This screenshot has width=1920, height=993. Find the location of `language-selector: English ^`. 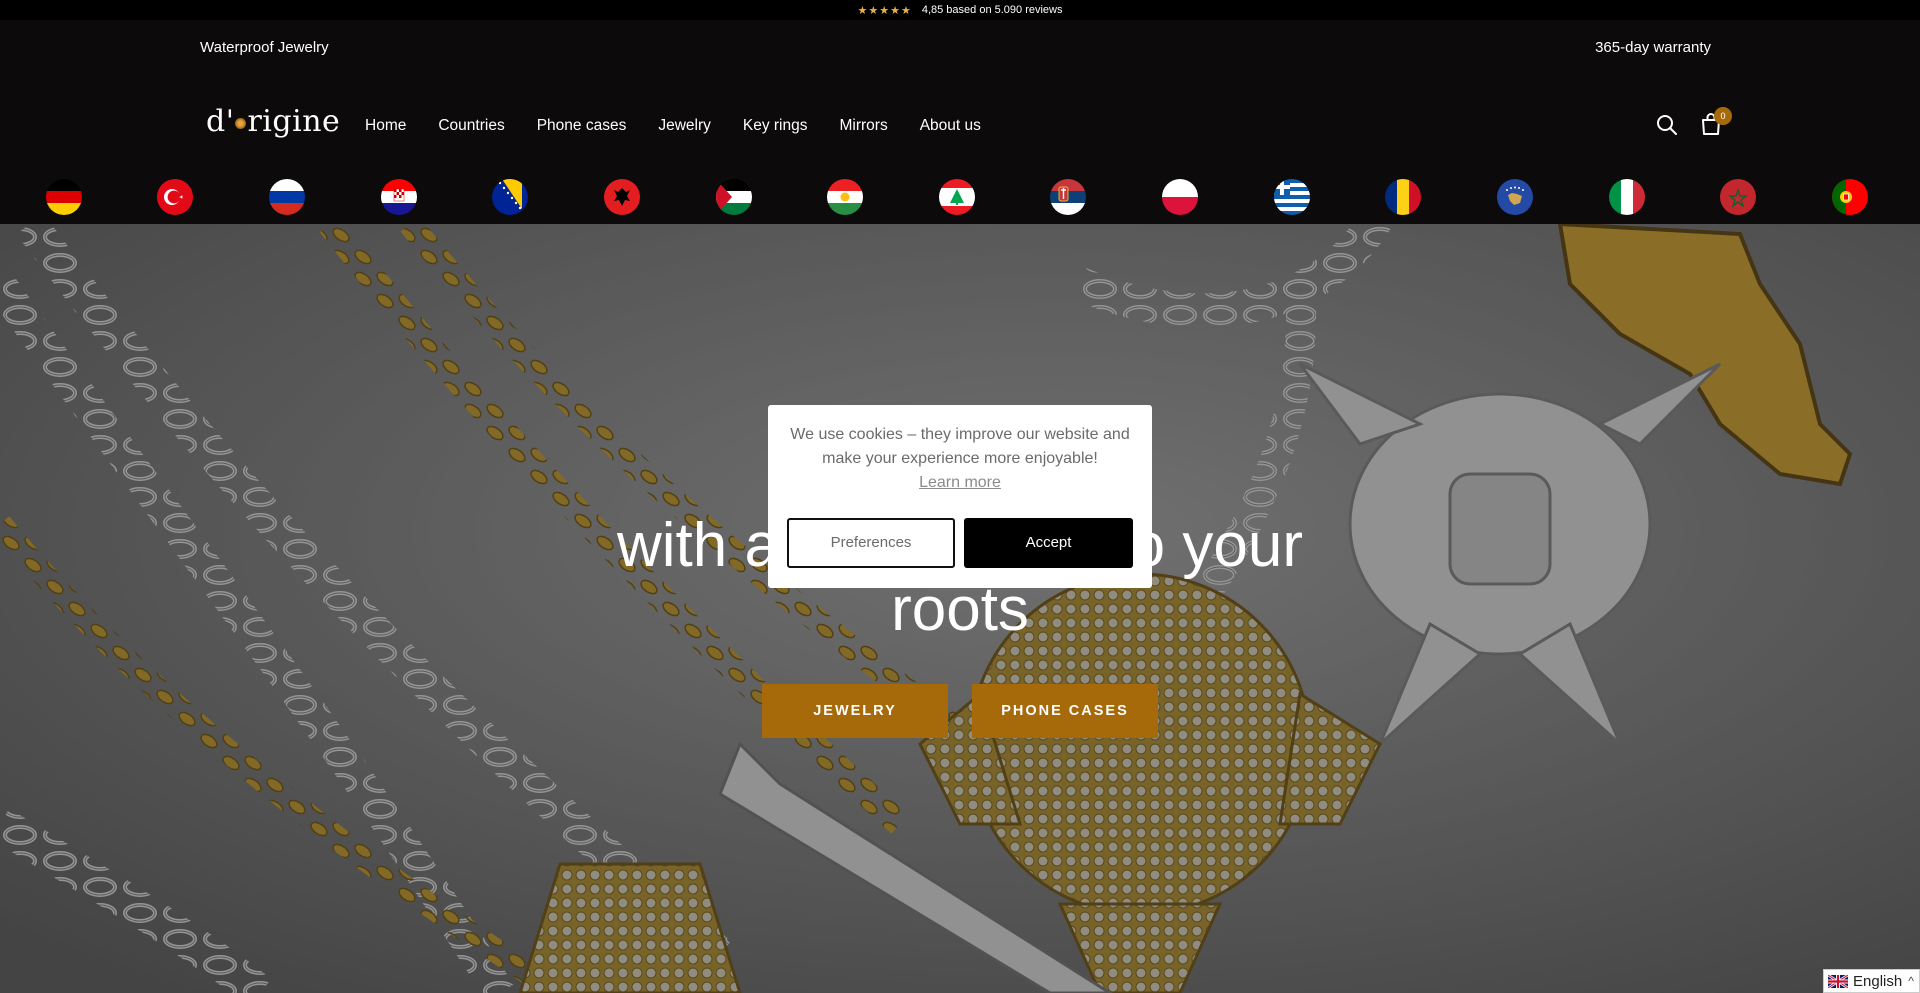

language-selector: English ^ is located at coordinates (1871, 981).